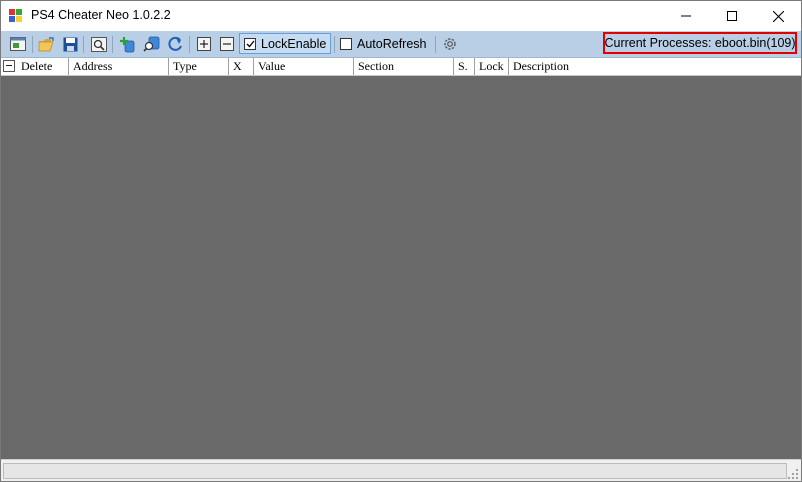 The image size is (802, 482). What do you see at coordinates (401, 16) in the screenshot?
I see `title-bar: PS4 Cheater Neo 1.0.2.2` at bounding box center [401, 16].